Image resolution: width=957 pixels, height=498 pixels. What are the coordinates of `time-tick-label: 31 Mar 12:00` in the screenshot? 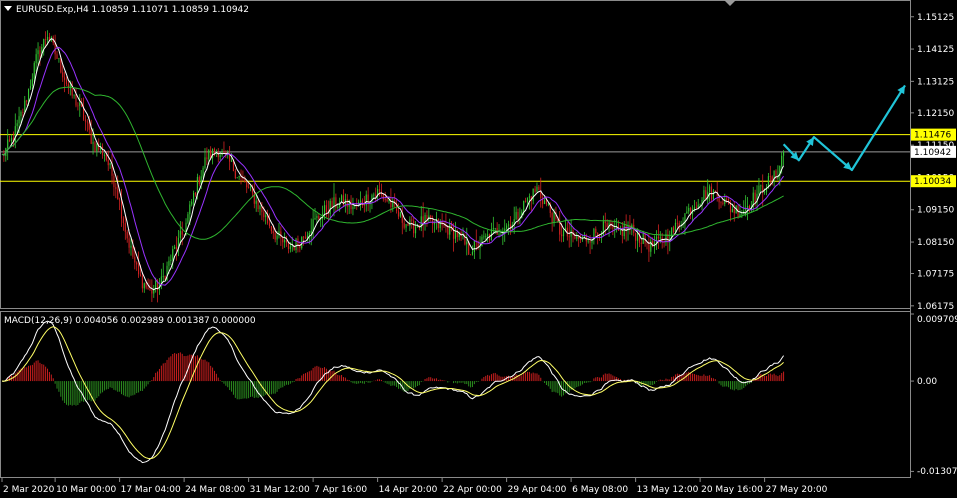 It's located at (280, 490).